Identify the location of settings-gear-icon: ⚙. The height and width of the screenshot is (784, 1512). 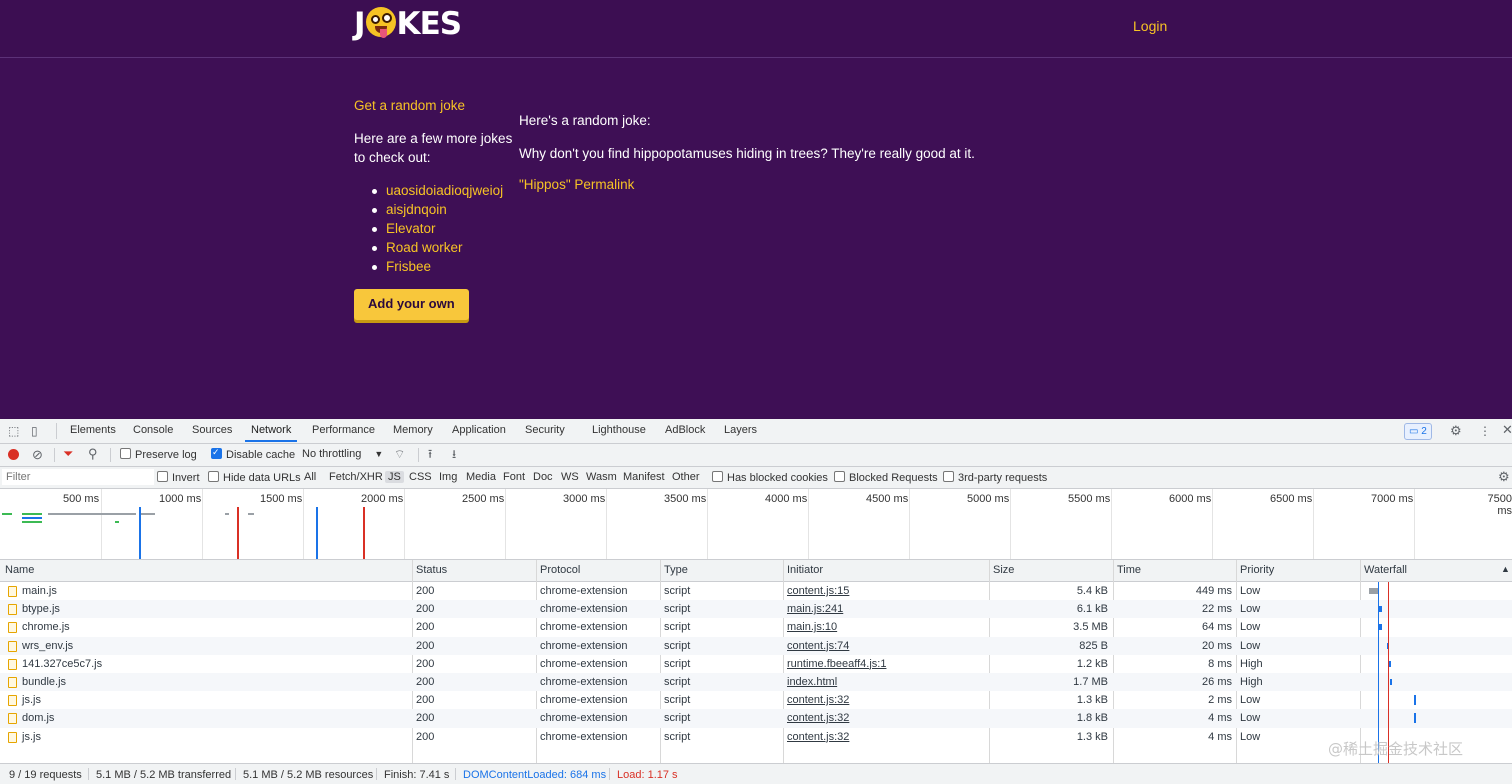
(1456, 431).